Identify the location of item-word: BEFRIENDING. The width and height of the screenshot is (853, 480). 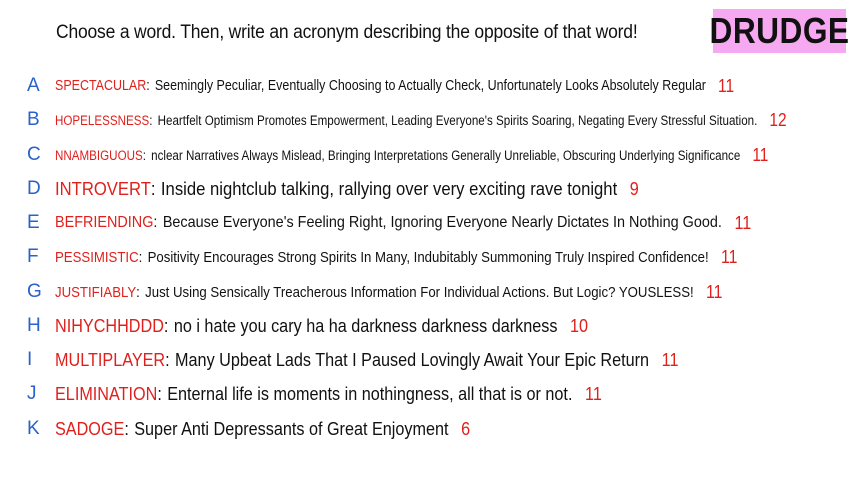
(104, 222).